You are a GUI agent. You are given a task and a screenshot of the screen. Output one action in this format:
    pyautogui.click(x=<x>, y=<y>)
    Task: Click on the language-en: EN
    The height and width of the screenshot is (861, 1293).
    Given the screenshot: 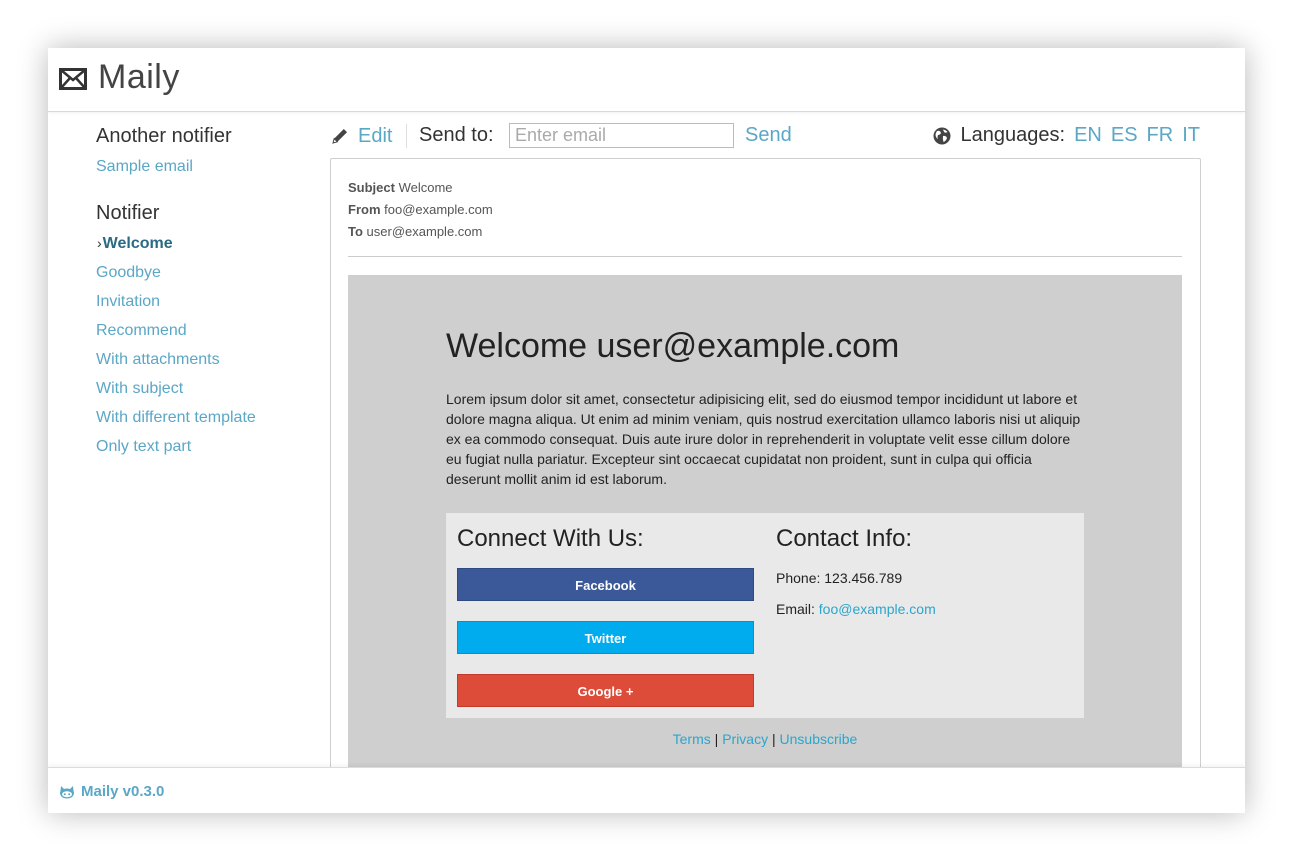 What is the action you would take?
    pyautogui.click(x=1088, y=135)
    